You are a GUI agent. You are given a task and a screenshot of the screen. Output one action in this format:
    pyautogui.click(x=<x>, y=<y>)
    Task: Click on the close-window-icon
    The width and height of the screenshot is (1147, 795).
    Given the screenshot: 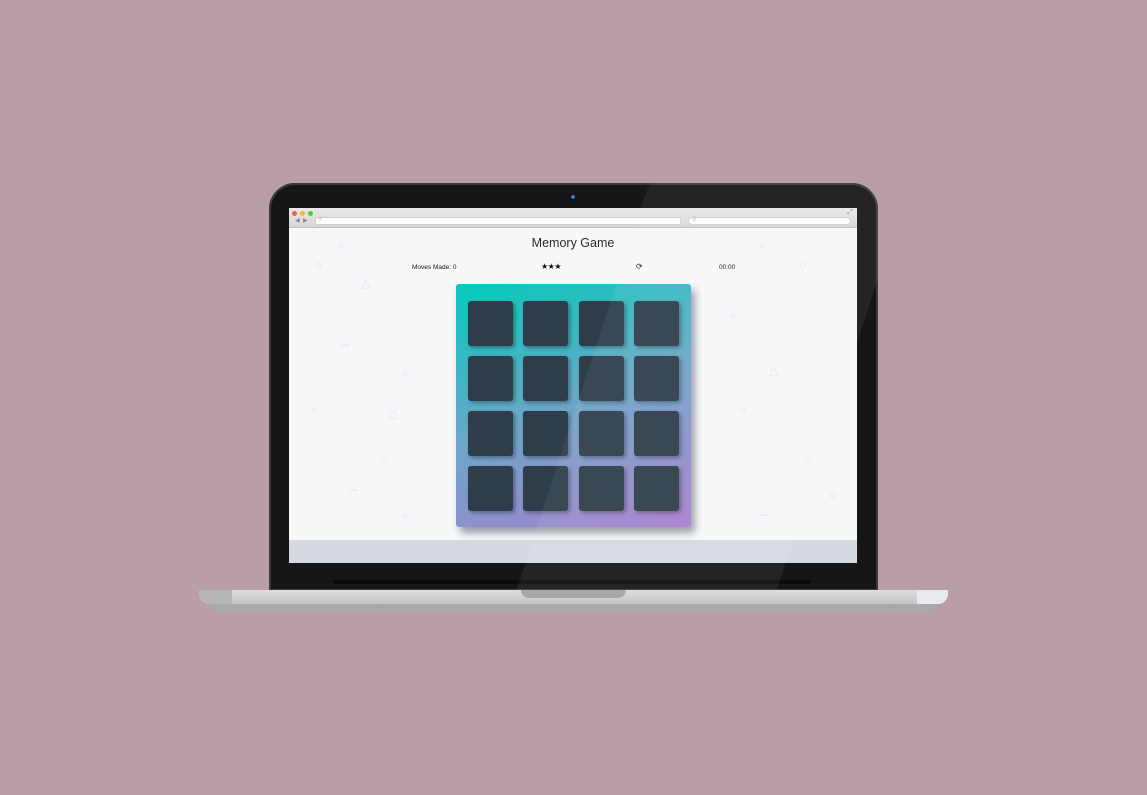 What is the action you would take?
    pyautogui.click(x=294, y=213)
    